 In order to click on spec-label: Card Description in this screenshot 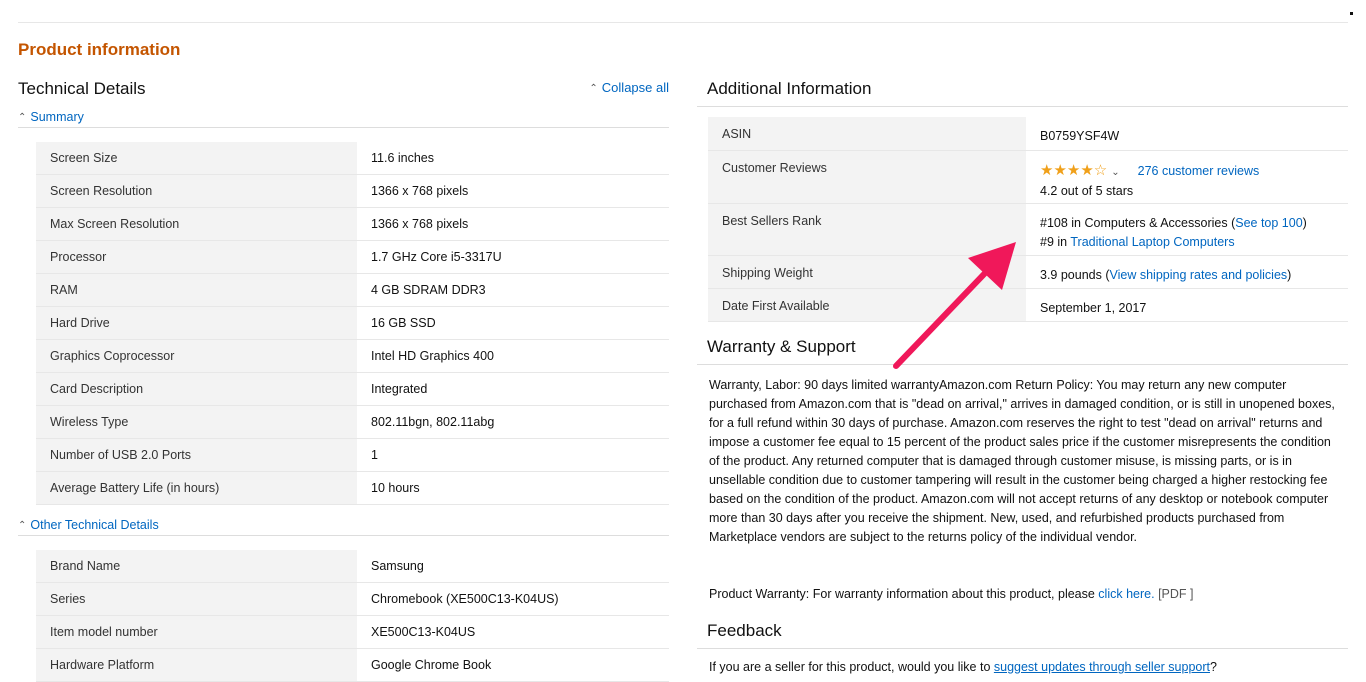, I will do `click(196, 389)`.